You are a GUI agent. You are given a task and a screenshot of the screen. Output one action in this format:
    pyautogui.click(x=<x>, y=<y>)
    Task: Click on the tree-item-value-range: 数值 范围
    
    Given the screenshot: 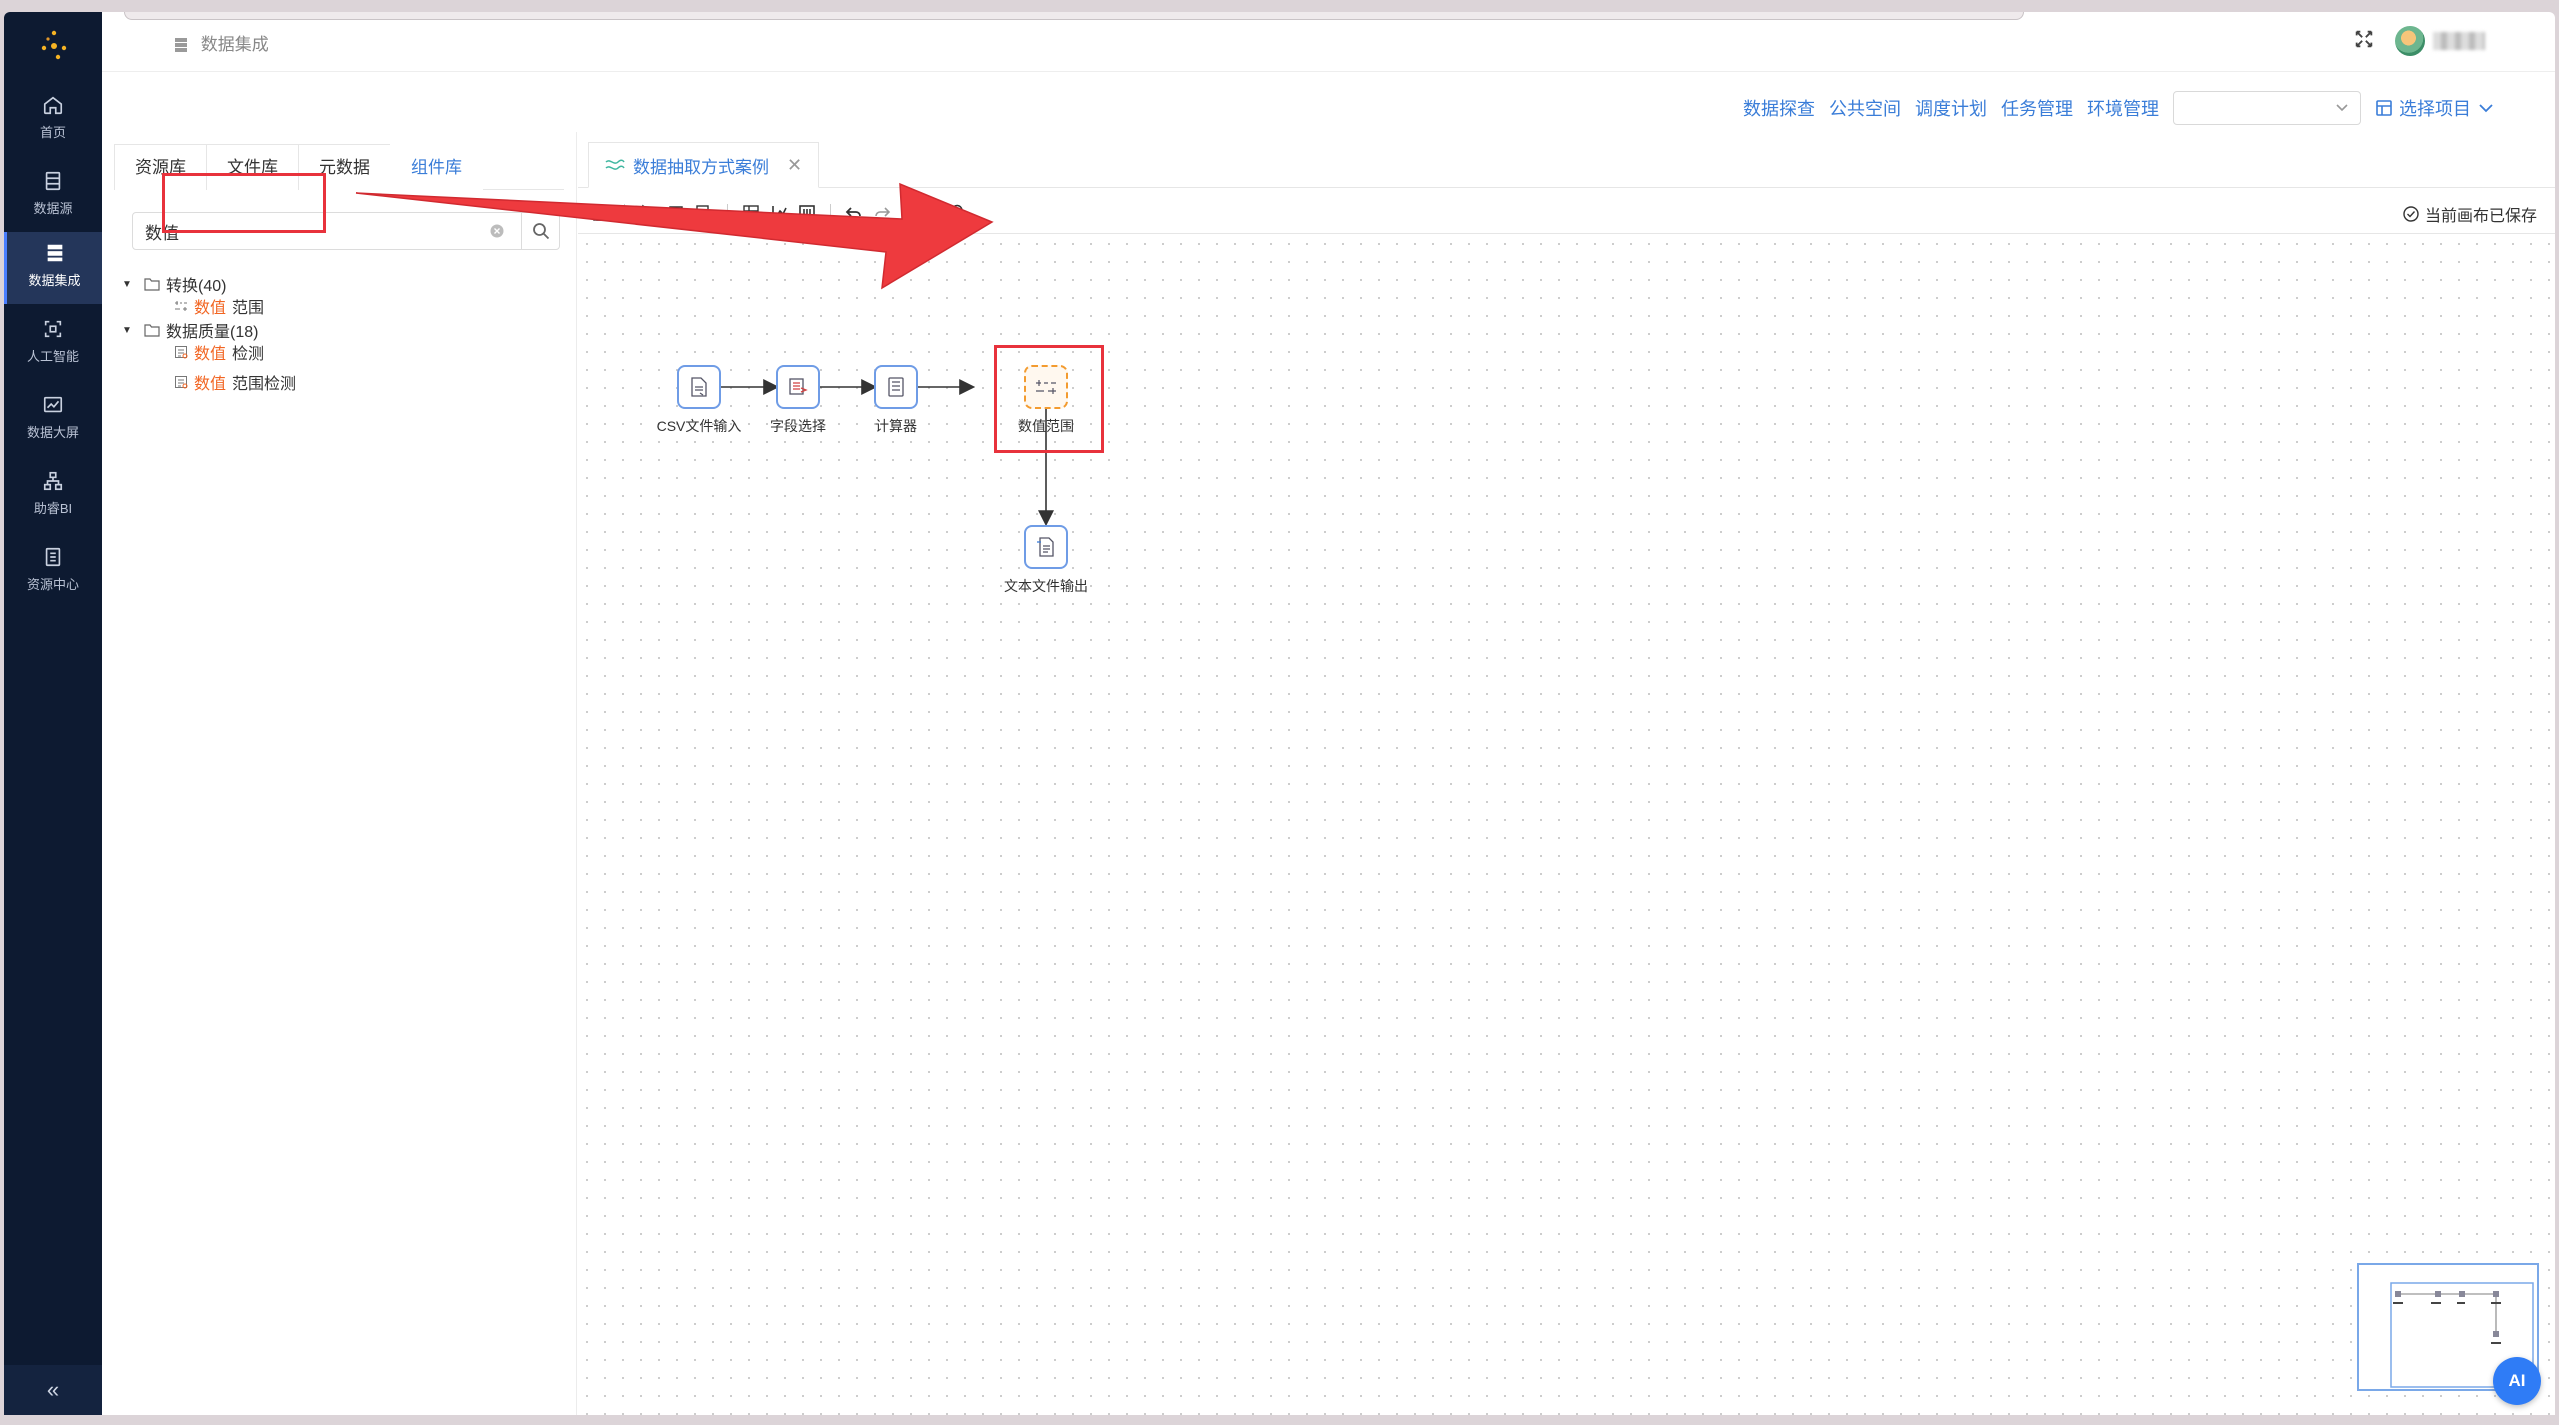 What is the action you would take?
    pyautogui.click(x=219, y=306)
    